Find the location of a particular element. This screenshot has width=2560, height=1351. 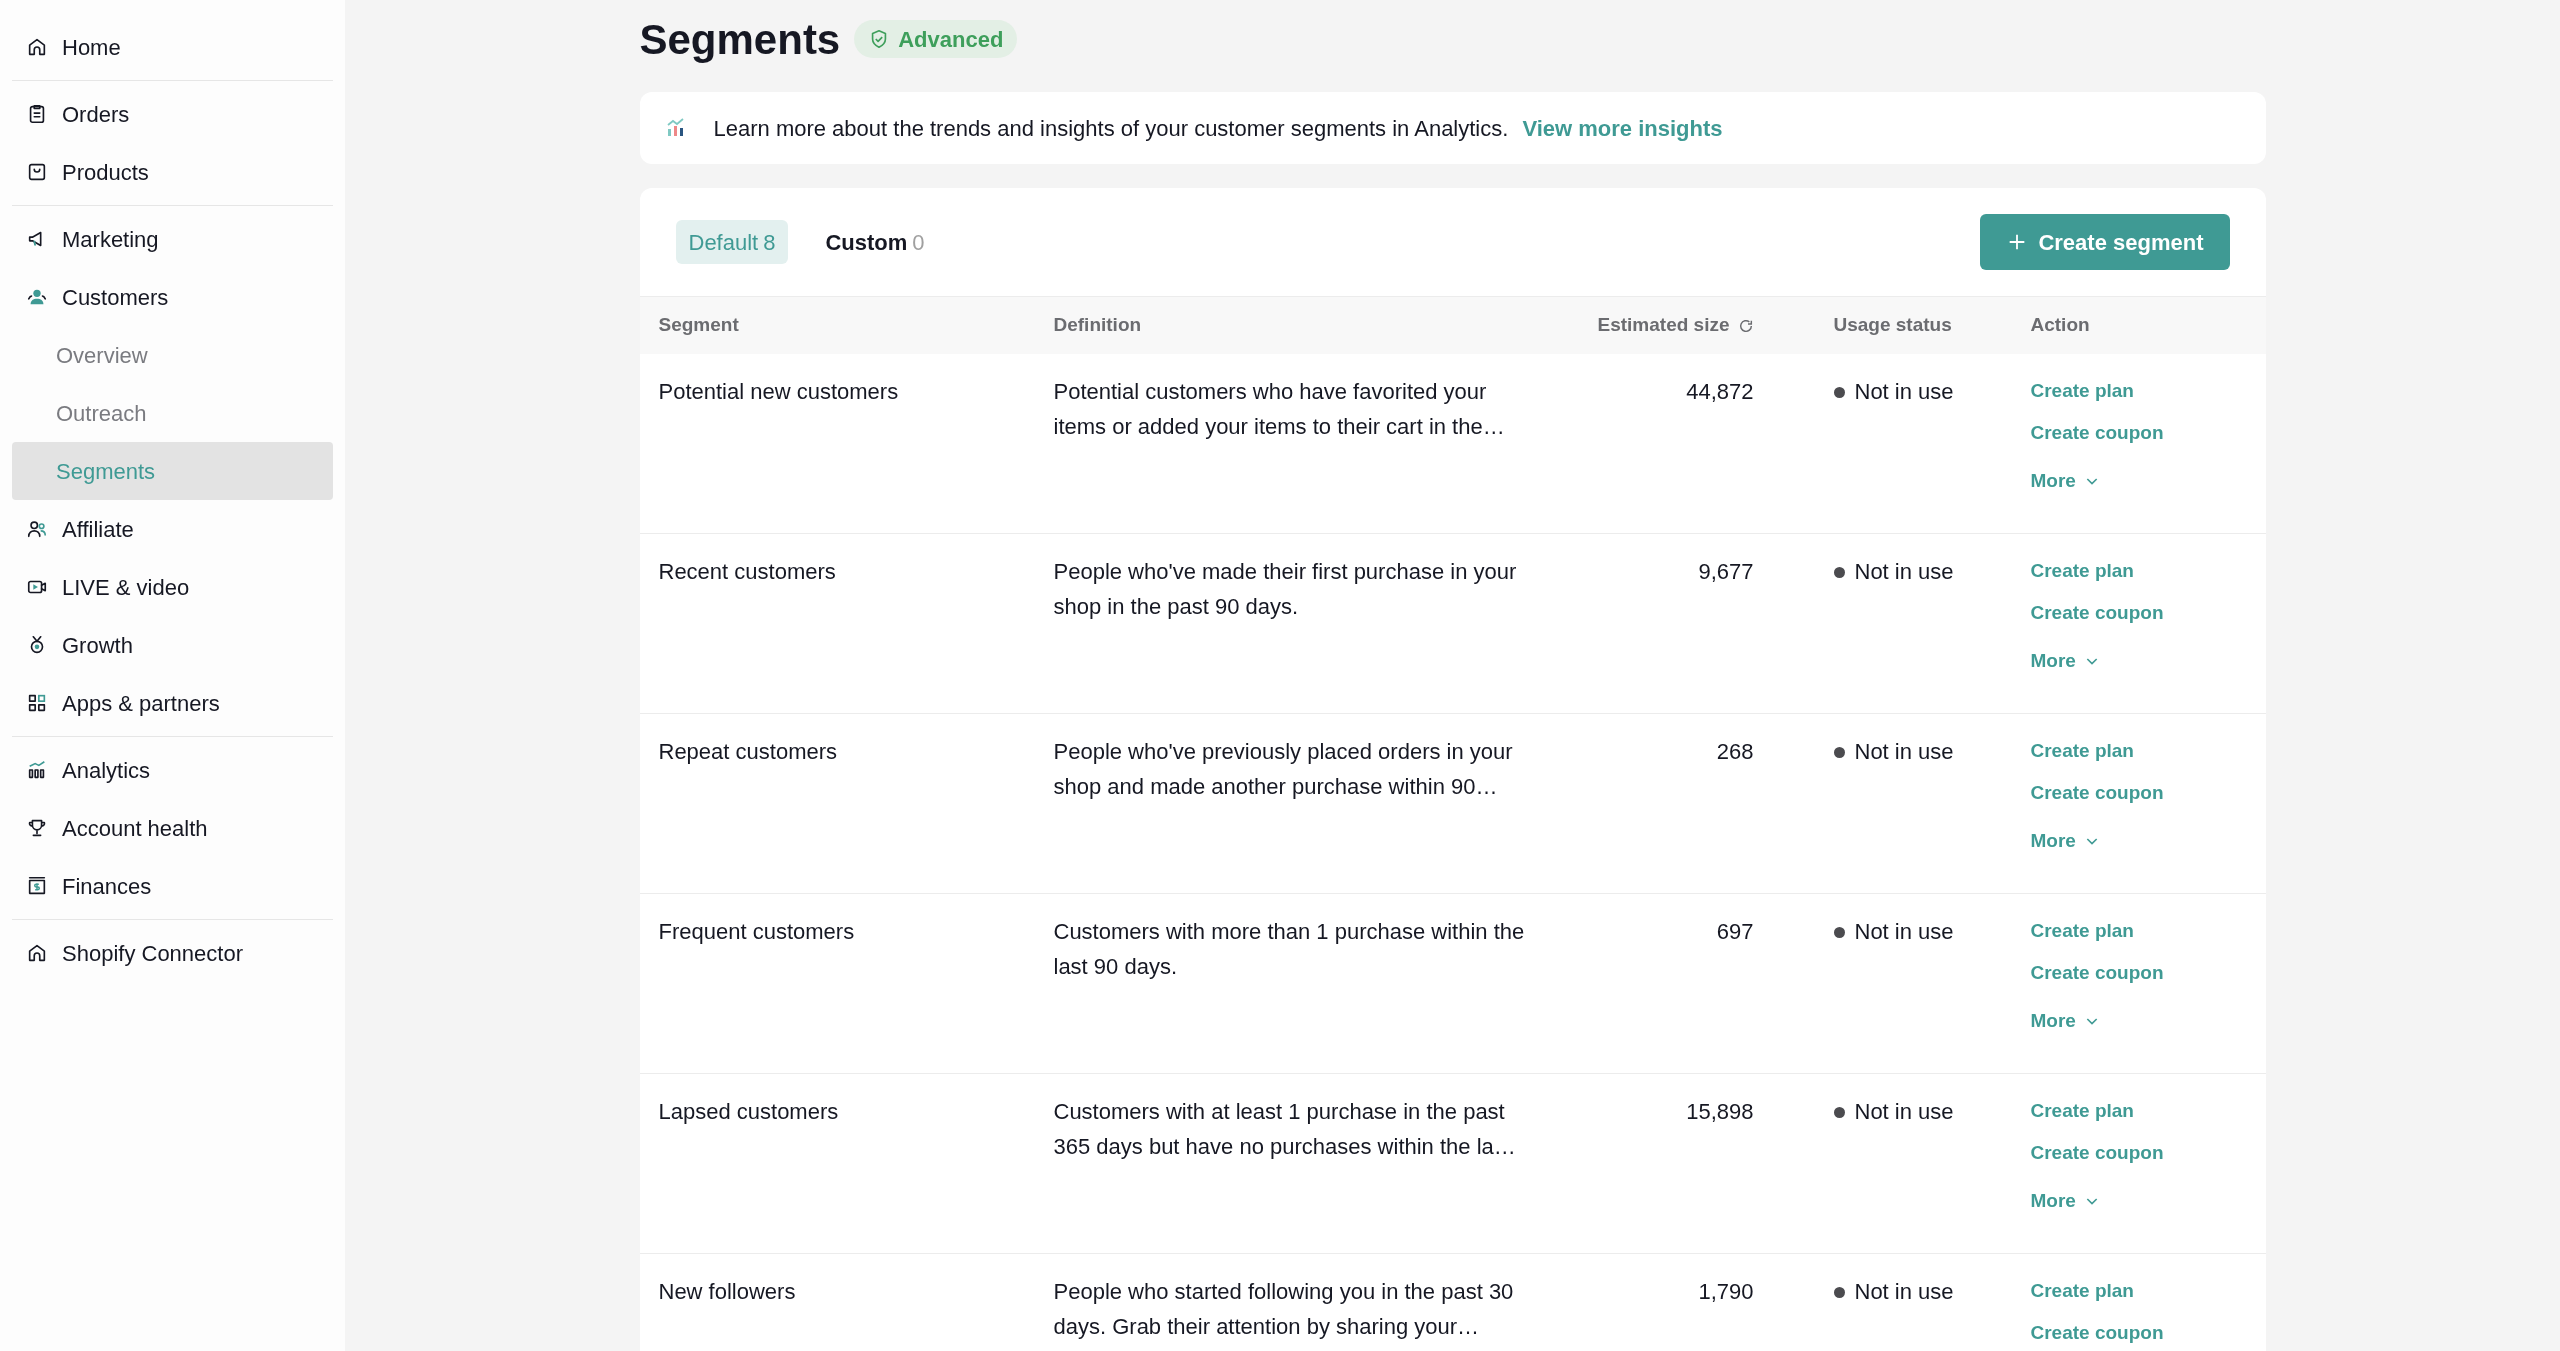

sidebar-item: Apps & partners is located at coordinates (172, 703).